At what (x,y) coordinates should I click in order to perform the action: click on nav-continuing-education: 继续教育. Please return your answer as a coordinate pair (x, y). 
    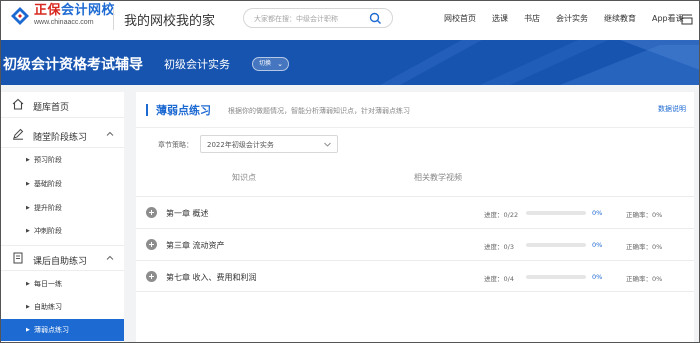
    Looking at the image, I should click on (620, 18).